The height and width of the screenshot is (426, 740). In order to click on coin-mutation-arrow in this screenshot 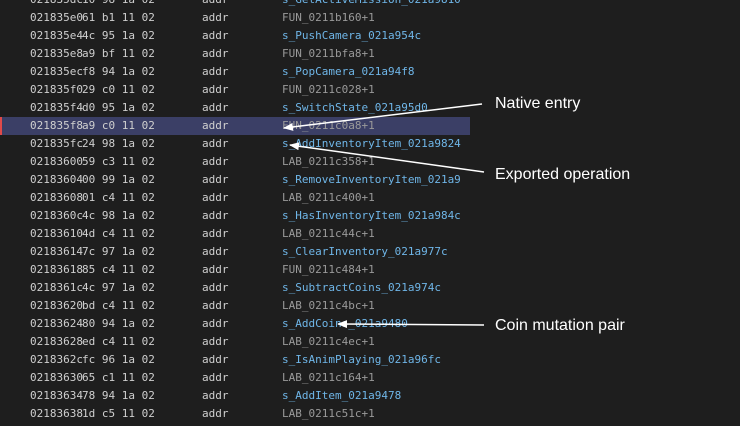, I will do `click(411, 324)`.